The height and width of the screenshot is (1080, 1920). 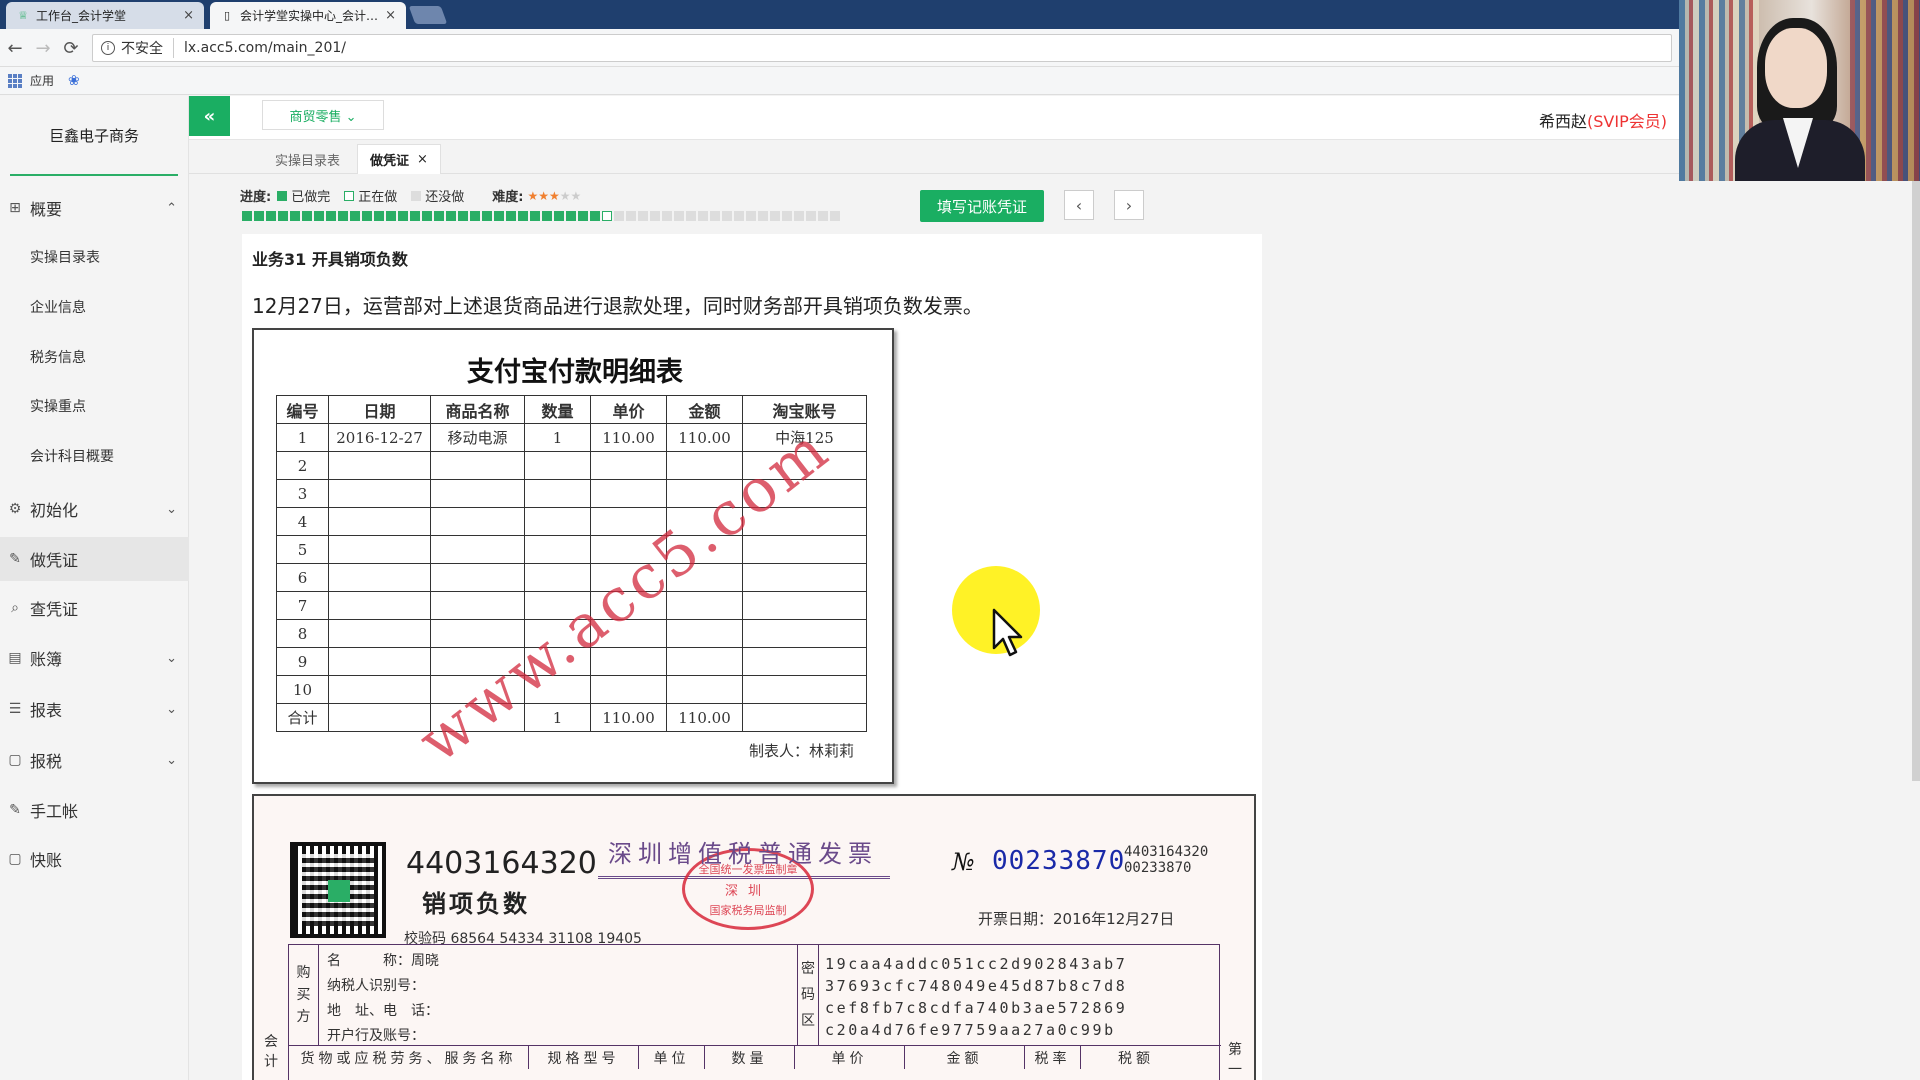 I want to click on apps-grid-icon, so click(x=15, y=80).